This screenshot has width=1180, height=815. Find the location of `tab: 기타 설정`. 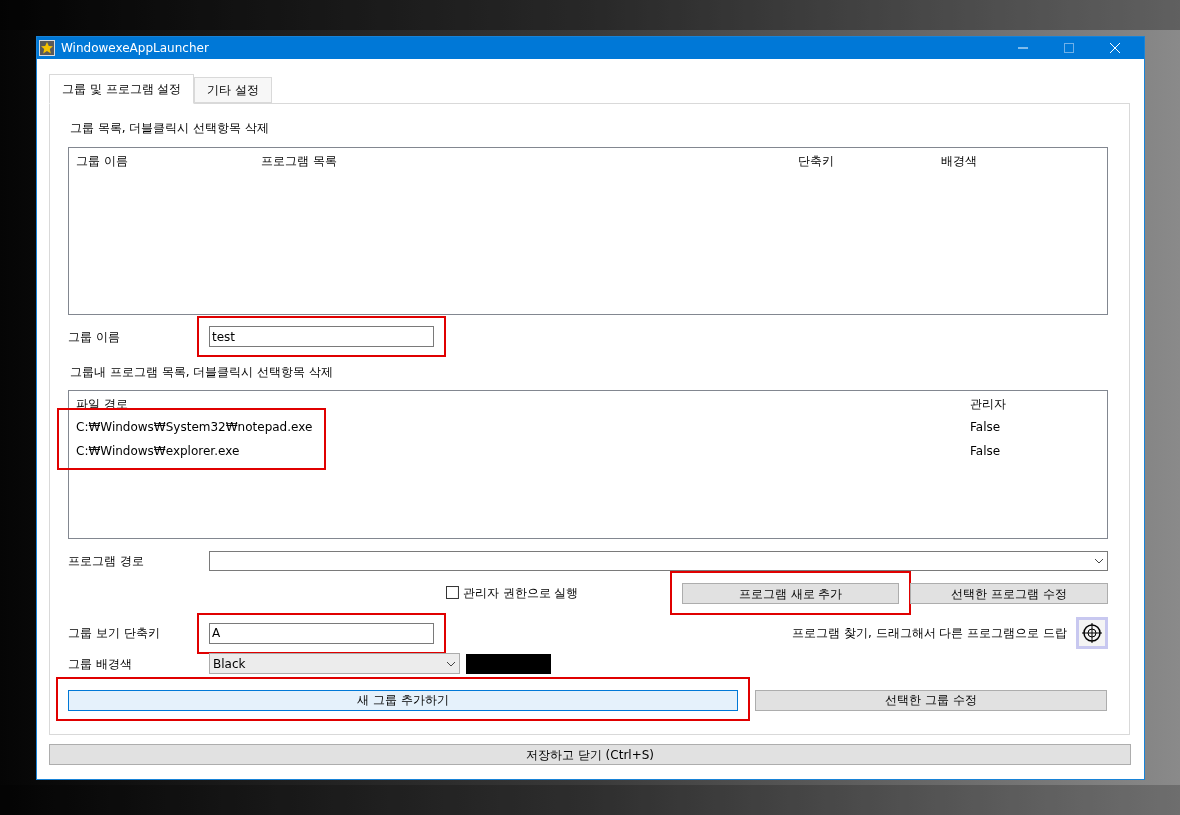

tab: 기타 설정 is located at coordinates (233, 90).